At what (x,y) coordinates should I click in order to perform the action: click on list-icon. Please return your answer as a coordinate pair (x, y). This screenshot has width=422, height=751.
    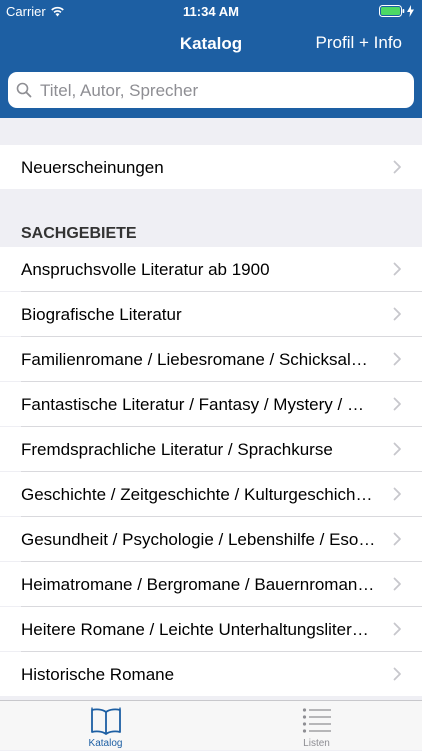
    Looking at the image, I should click on (316, 720).